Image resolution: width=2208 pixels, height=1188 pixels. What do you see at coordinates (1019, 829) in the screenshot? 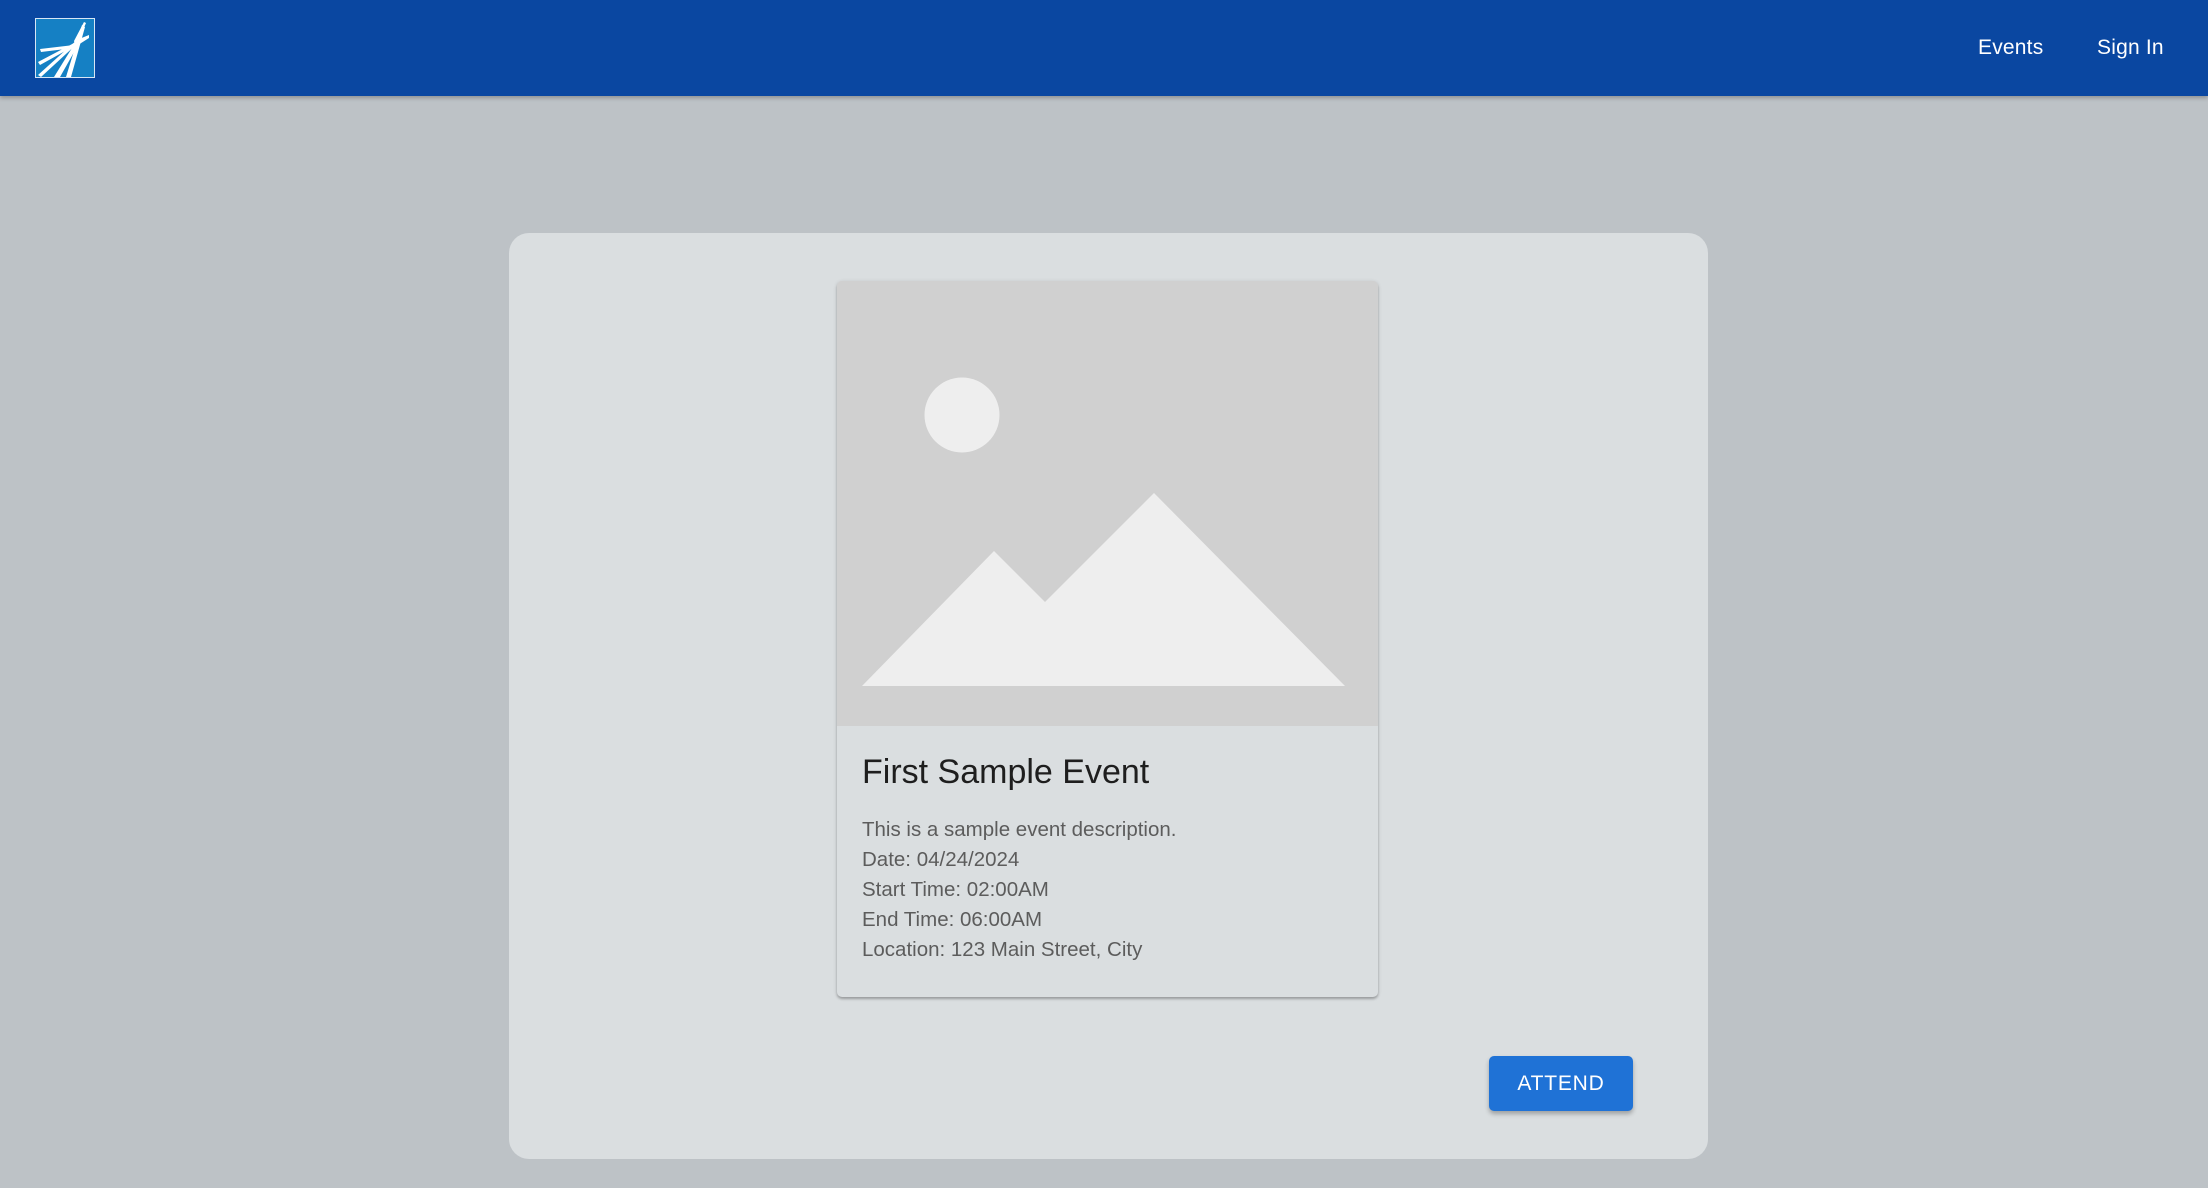
I see `event-description: This is a sample event description.` at bounding box center [1019, 829].